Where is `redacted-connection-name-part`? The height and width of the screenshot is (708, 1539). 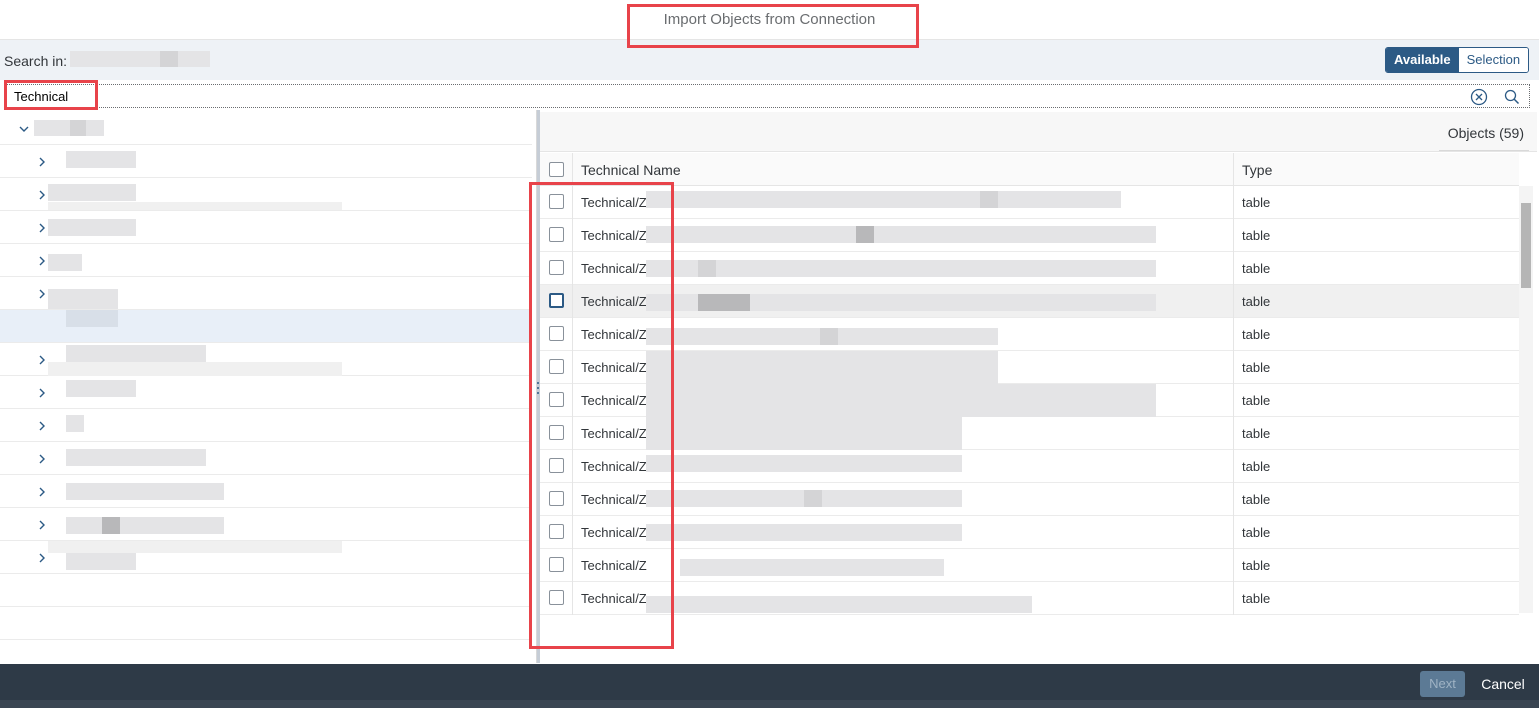 redacted-connection-name-part is located at coordinates (169, 59).